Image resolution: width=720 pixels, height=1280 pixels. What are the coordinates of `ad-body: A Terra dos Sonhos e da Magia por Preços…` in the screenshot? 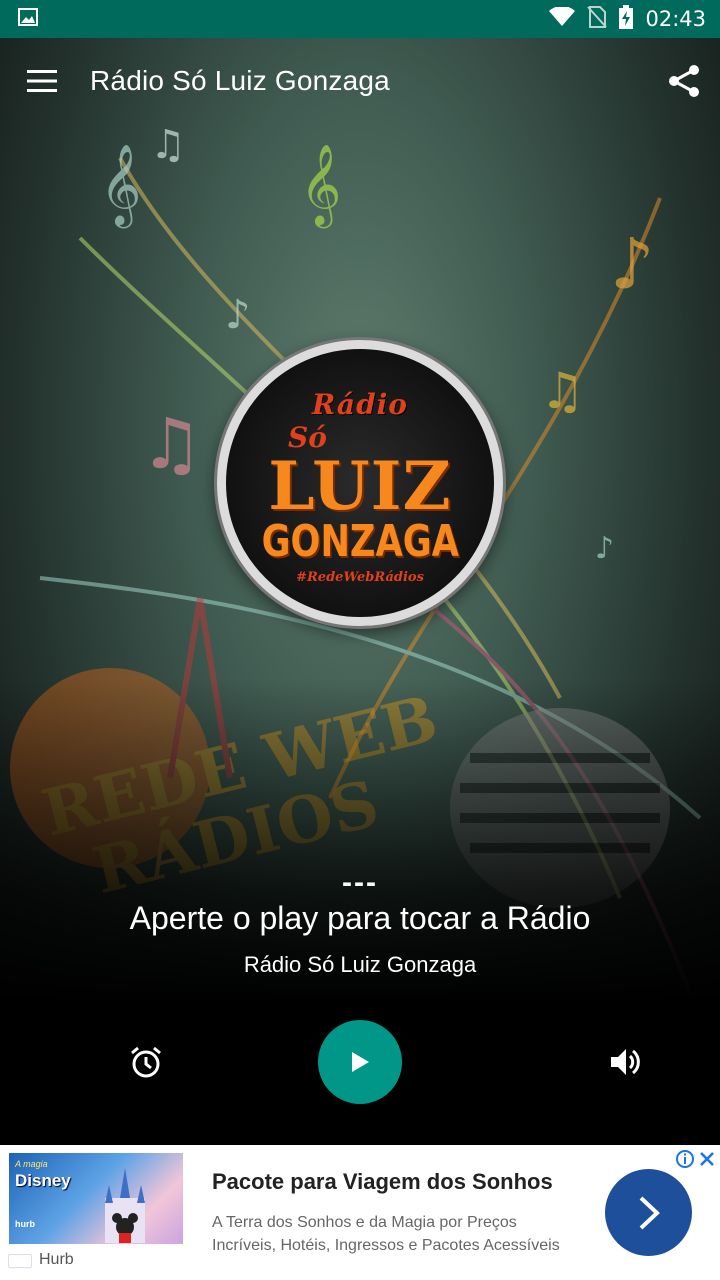 It's located at (386, 1234).